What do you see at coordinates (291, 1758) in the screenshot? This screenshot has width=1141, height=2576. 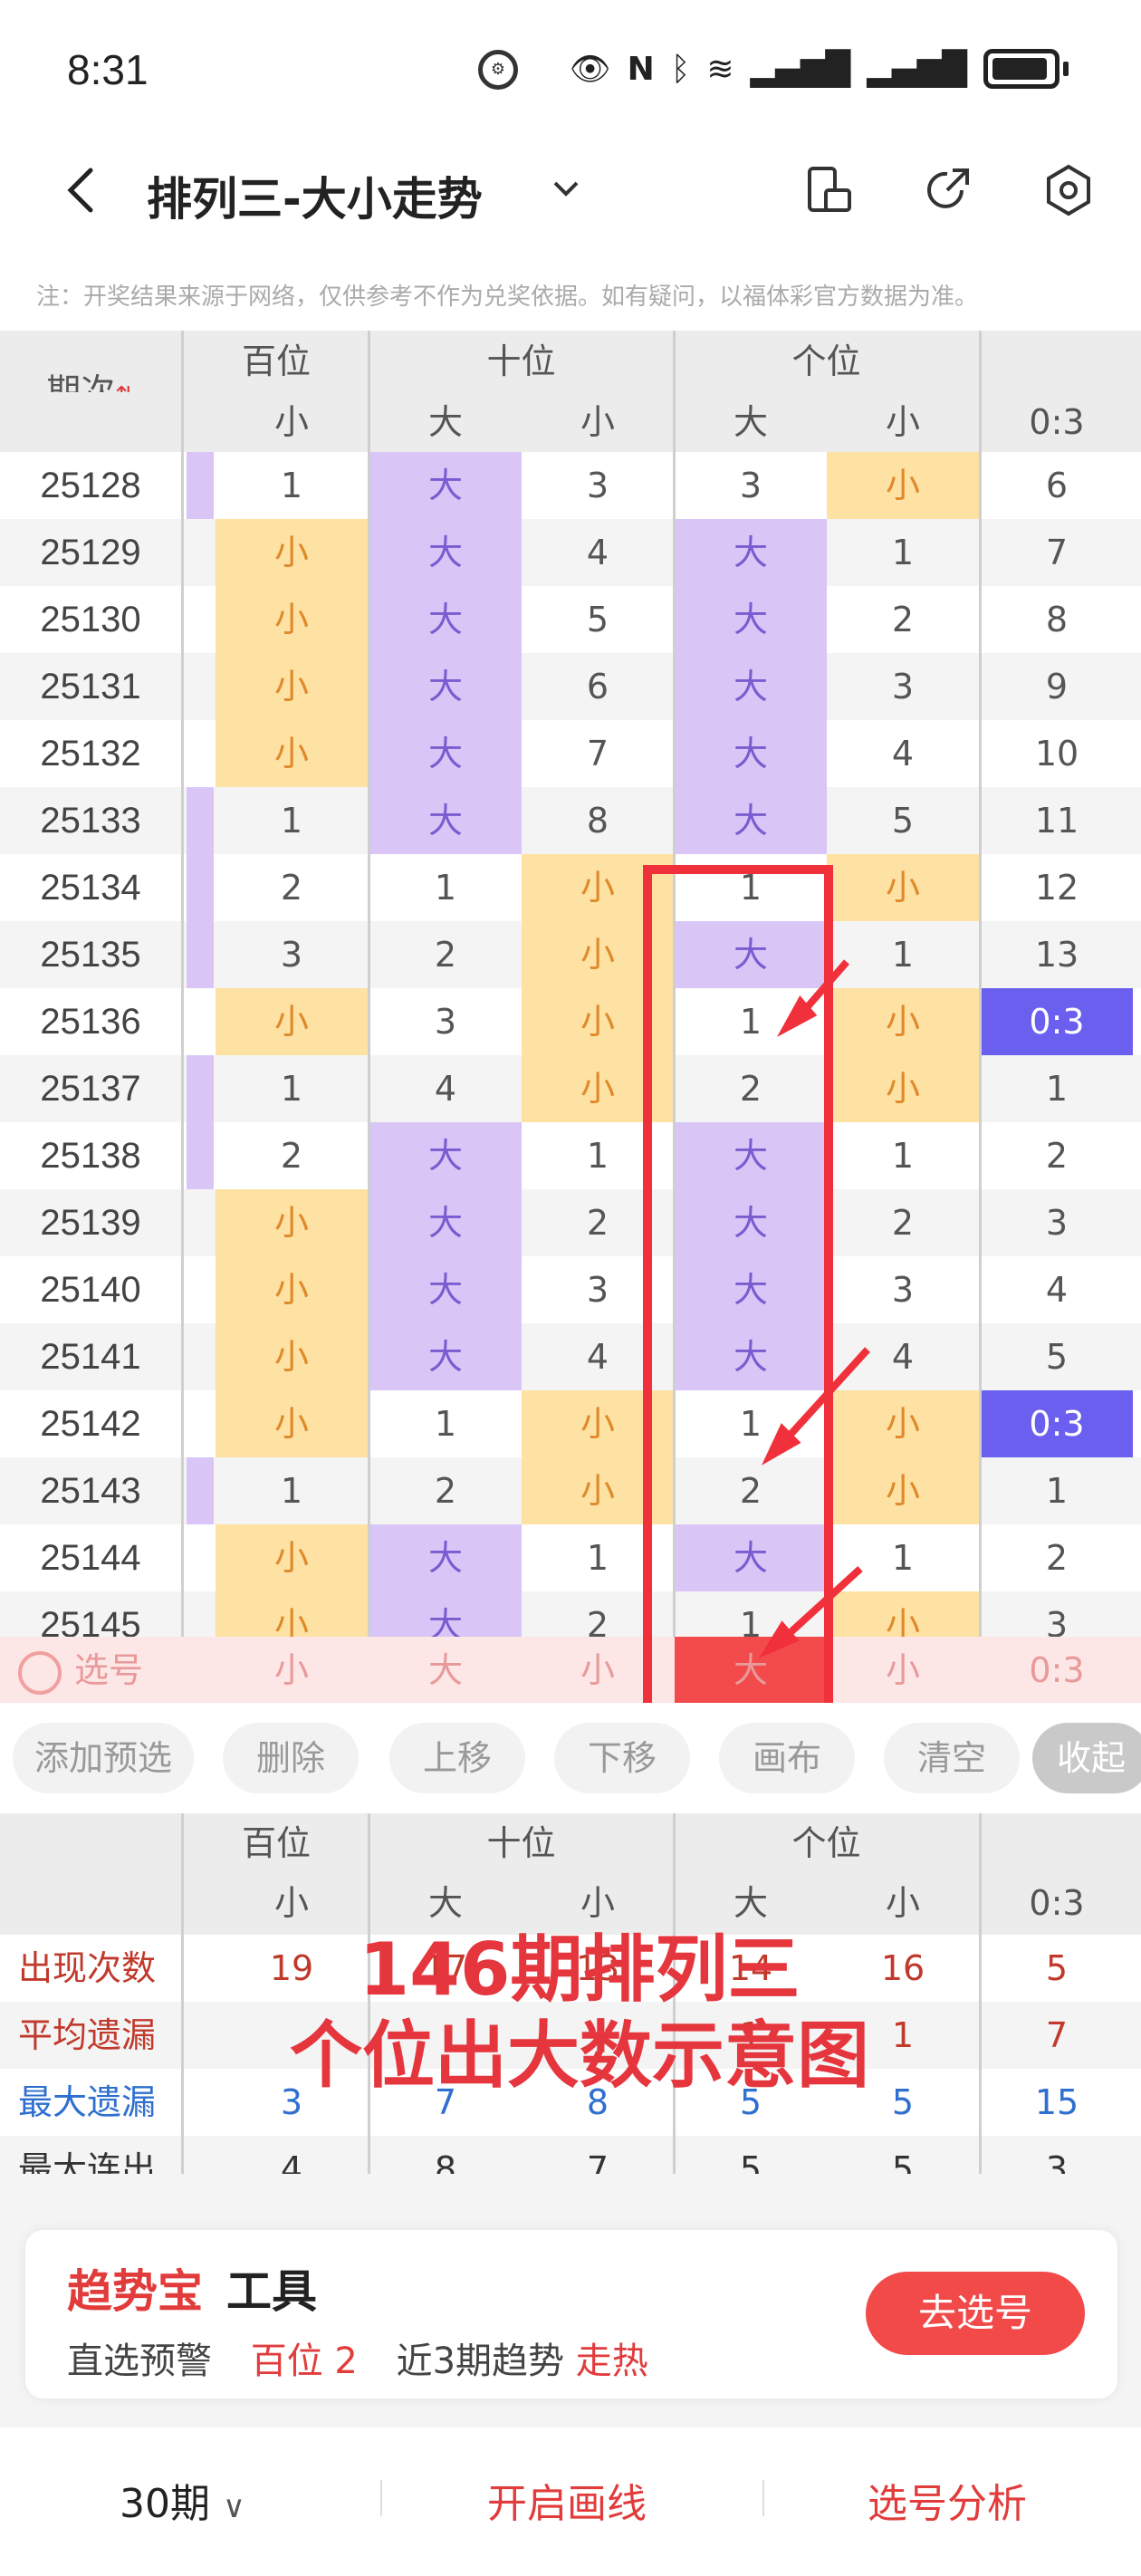 I see `delete-button: 删除` at bounding box center [291, 1758].